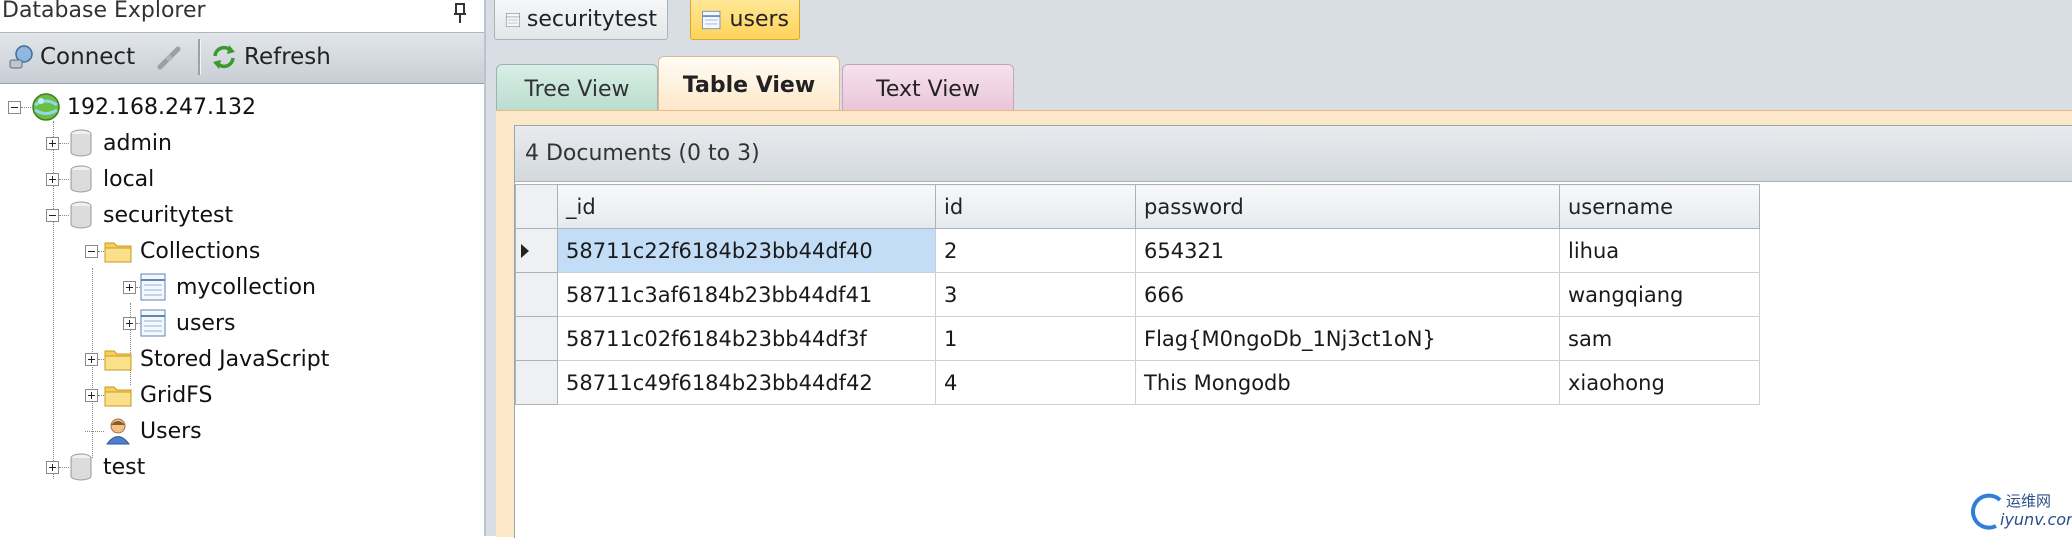 The width and height of the screenshot is (2072, 538). I want to click on tab-securitytest: securitytest, so click(581, 20).